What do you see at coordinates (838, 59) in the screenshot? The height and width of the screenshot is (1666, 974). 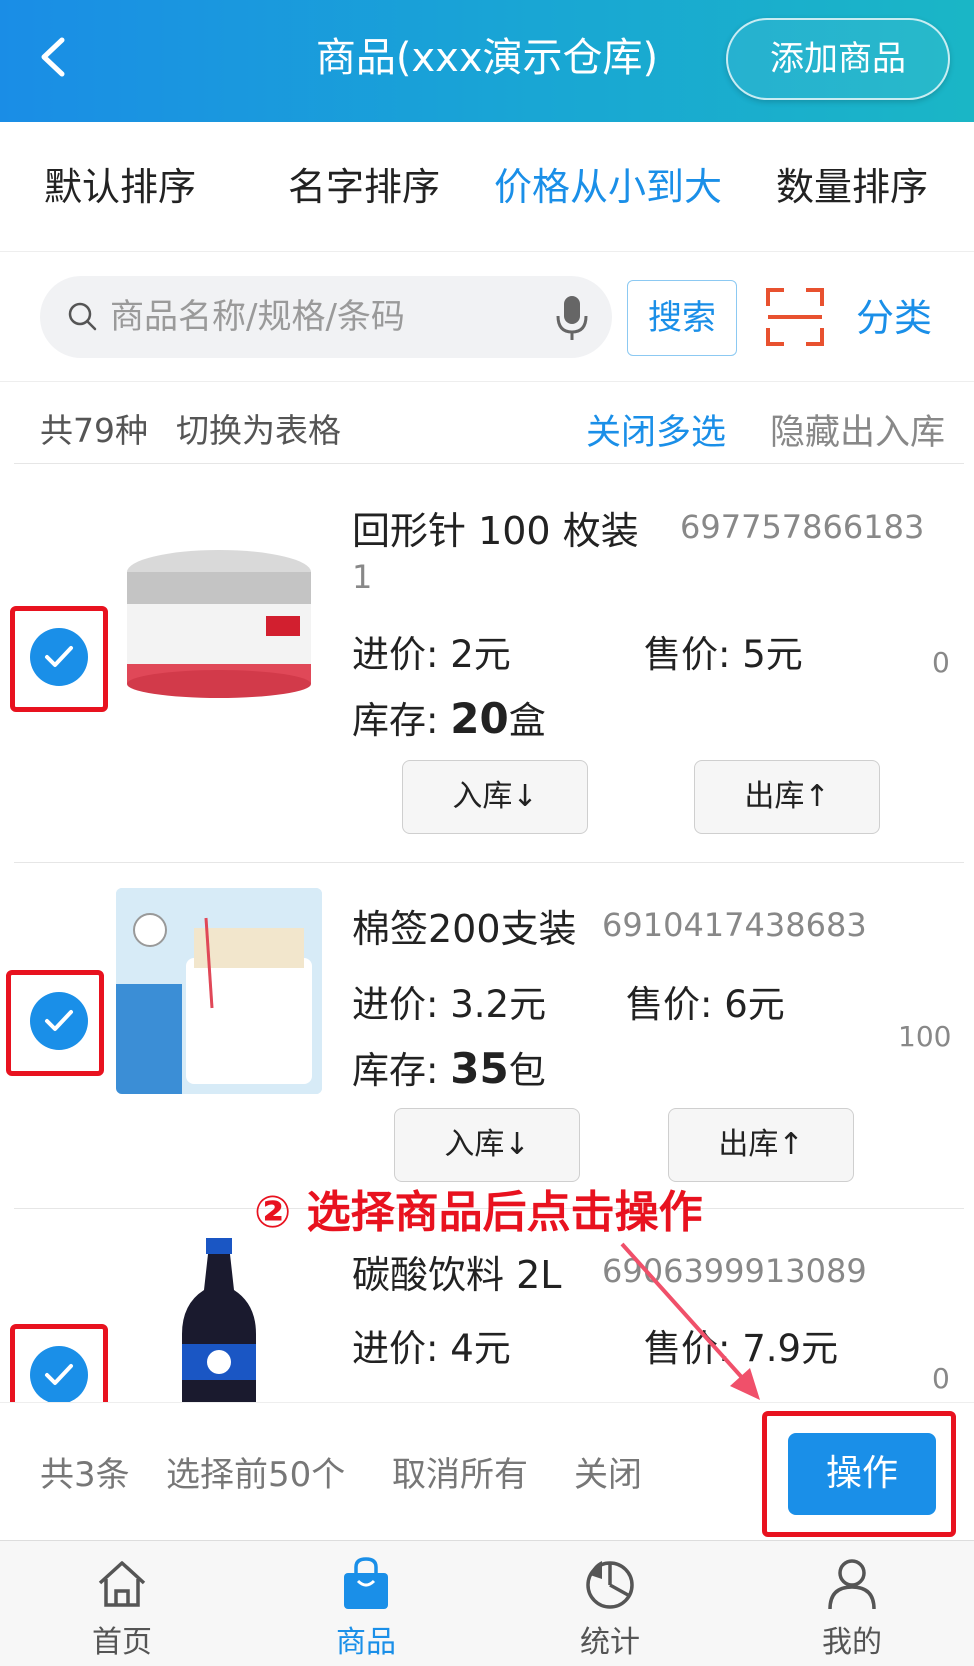 I see `add-product-button: 添加商品` at bounding box center [838, 59].